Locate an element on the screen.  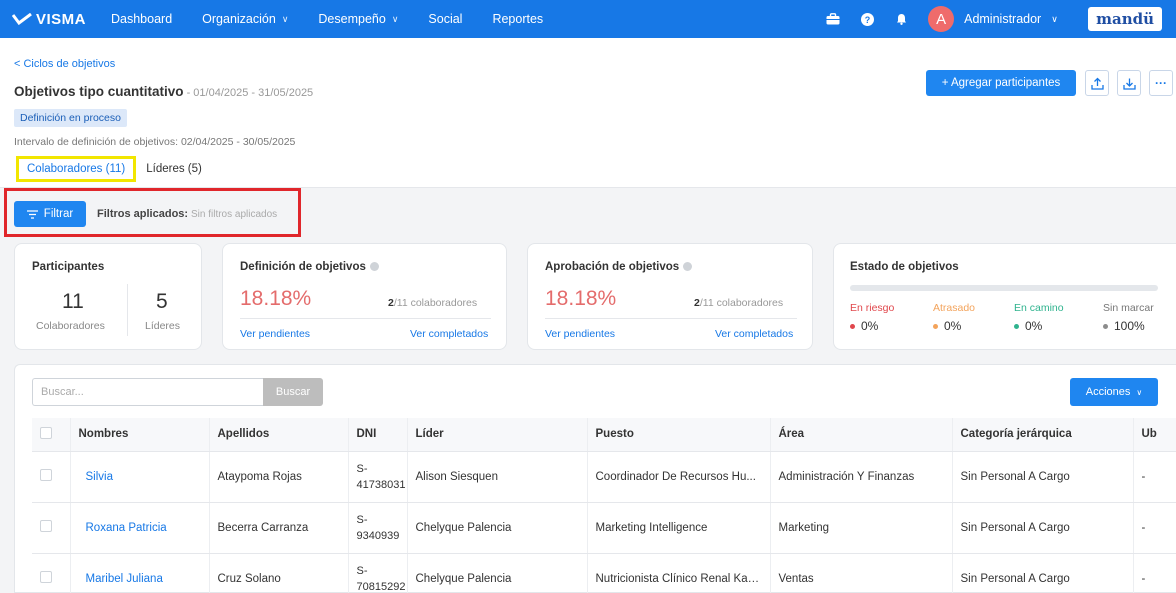
tab-colaboradores: Colaboradores (11) is located at coordinates (76, 169).